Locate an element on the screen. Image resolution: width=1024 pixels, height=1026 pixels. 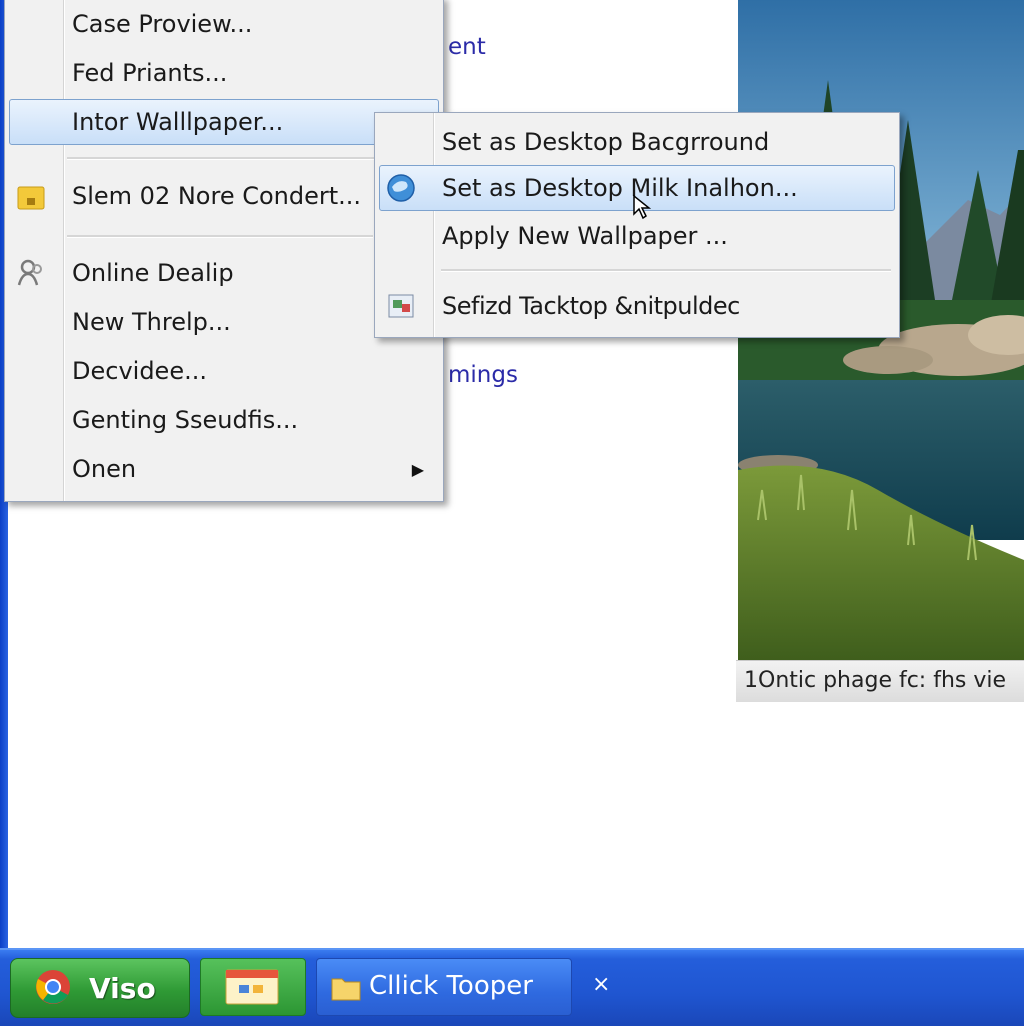
globe-icon is located at coordinates (401, 188).